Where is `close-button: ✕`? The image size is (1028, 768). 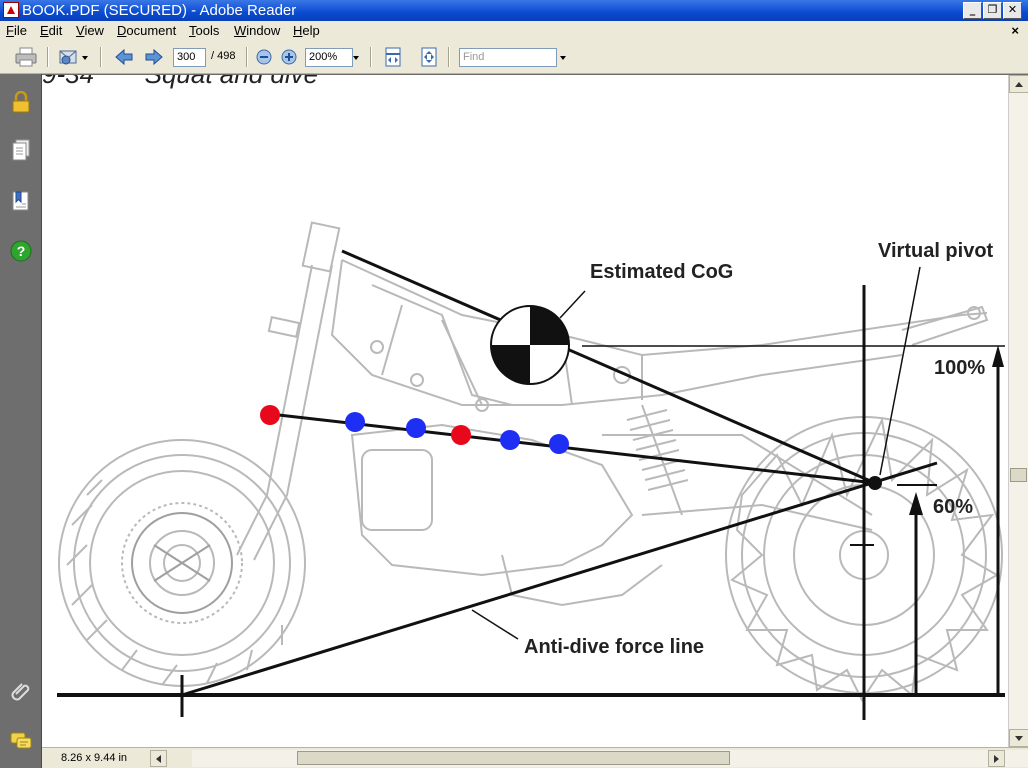
close-button: ✕ is located at coordinates (1012, 10).